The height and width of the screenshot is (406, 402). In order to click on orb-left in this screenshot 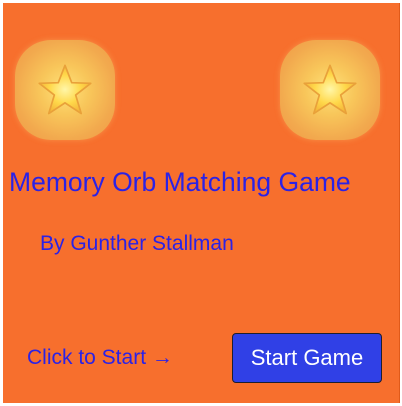, I will do `click(65, 90)`.